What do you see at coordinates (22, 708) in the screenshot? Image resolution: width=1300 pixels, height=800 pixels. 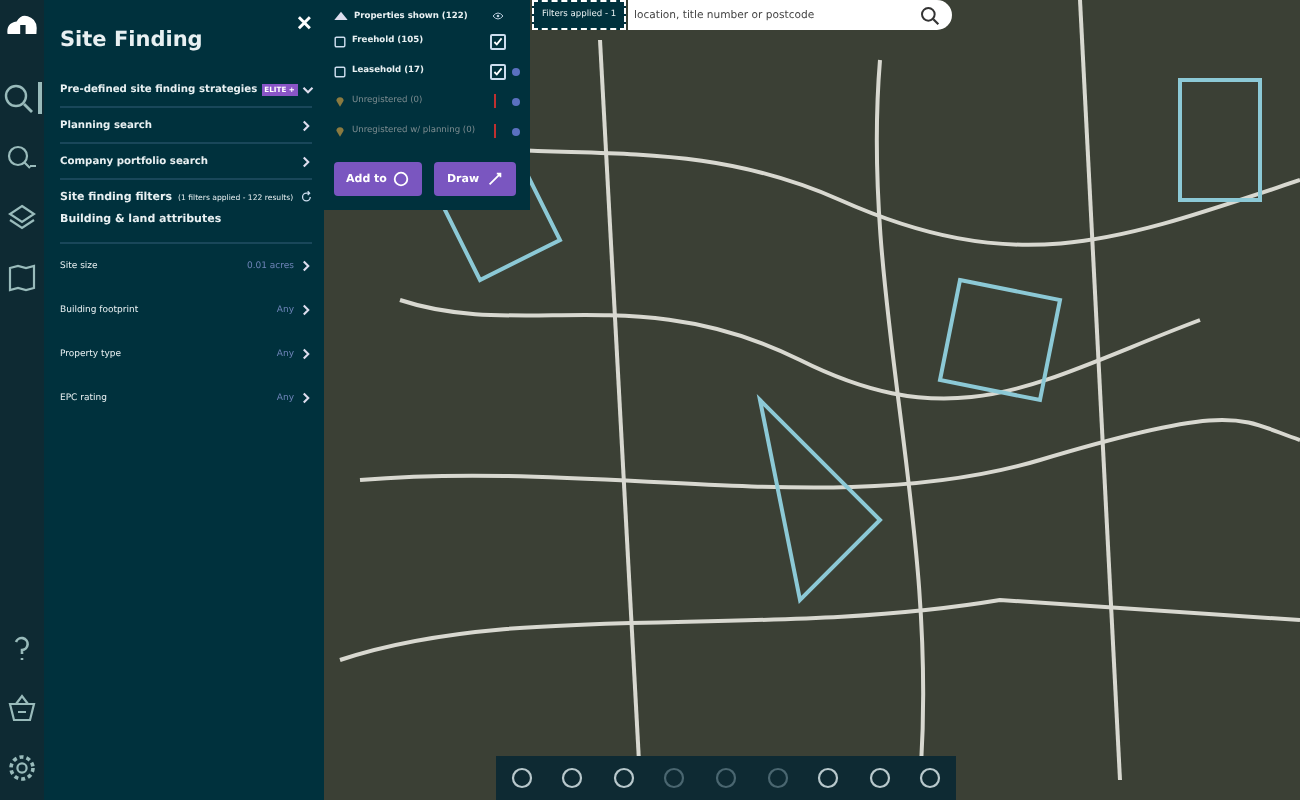 I see `basket-icon` at bounding box center [22, 708].